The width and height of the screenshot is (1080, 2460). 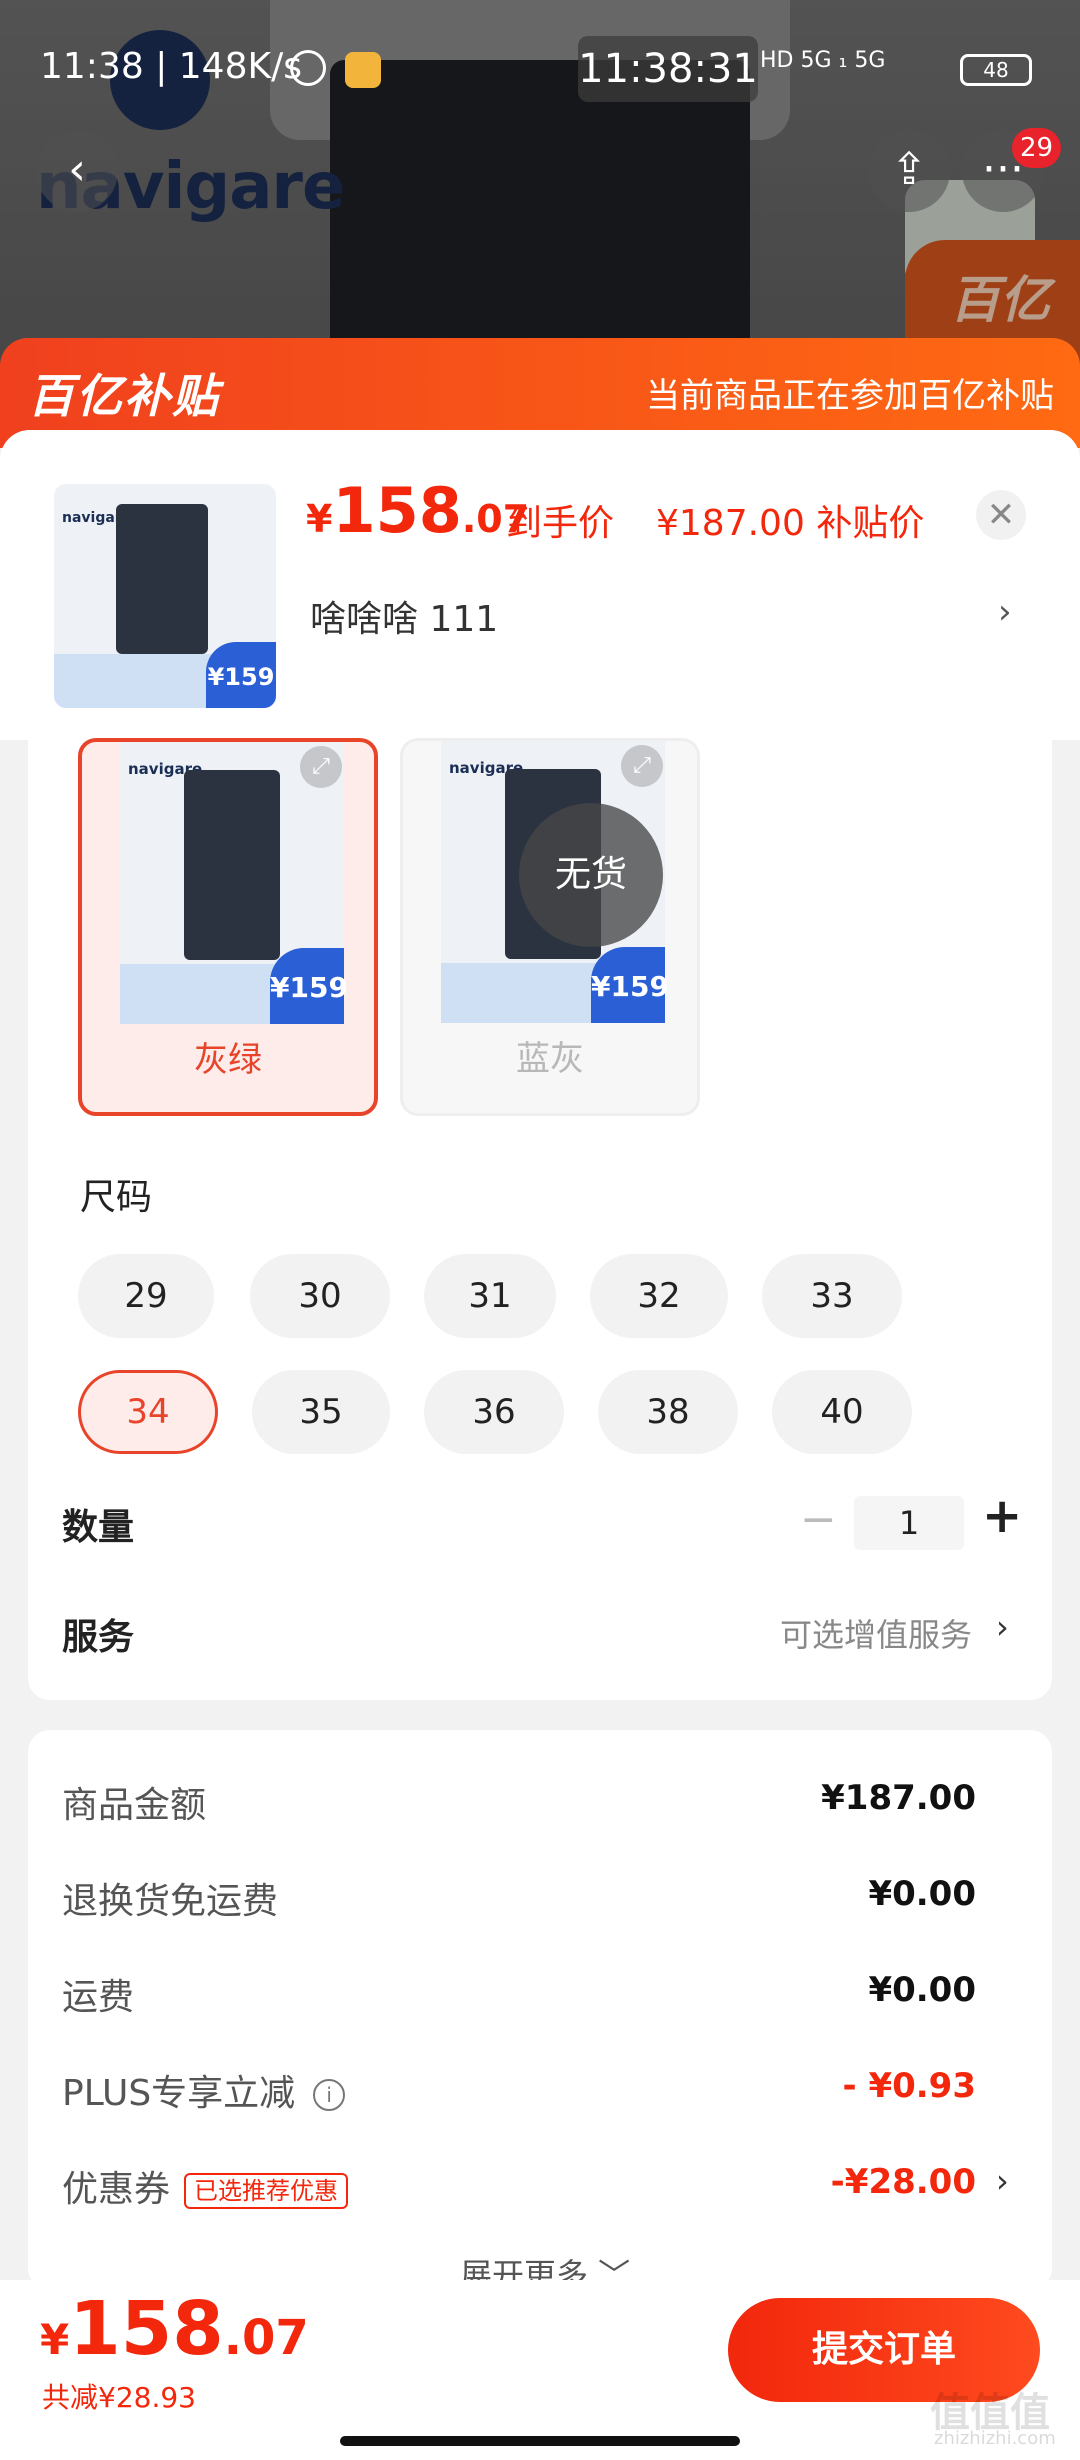 I want to click on soldout-badge: 无货, so click(x=591, y=875).